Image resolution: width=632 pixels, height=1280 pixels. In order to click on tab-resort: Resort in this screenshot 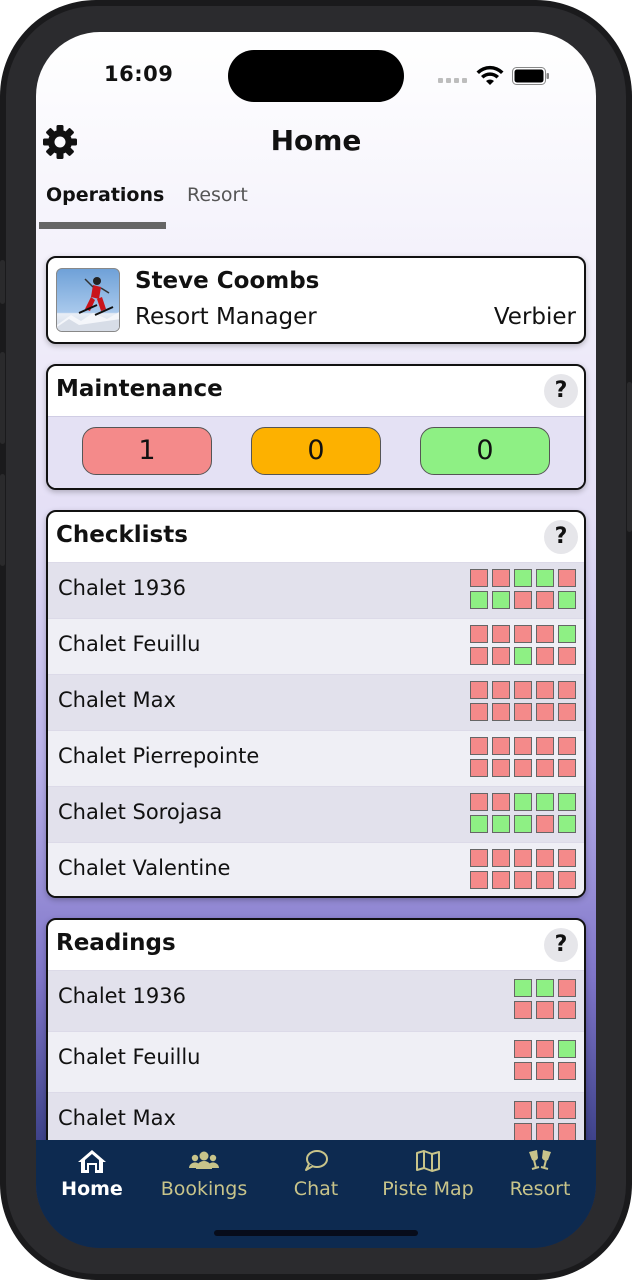, I will do `click(217, 195)`.